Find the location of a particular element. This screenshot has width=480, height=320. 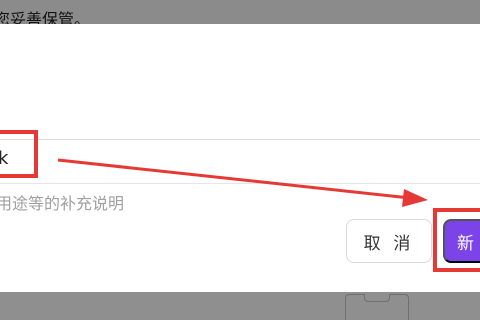

annotation-box-create-button is located at coordinates (456, 240).